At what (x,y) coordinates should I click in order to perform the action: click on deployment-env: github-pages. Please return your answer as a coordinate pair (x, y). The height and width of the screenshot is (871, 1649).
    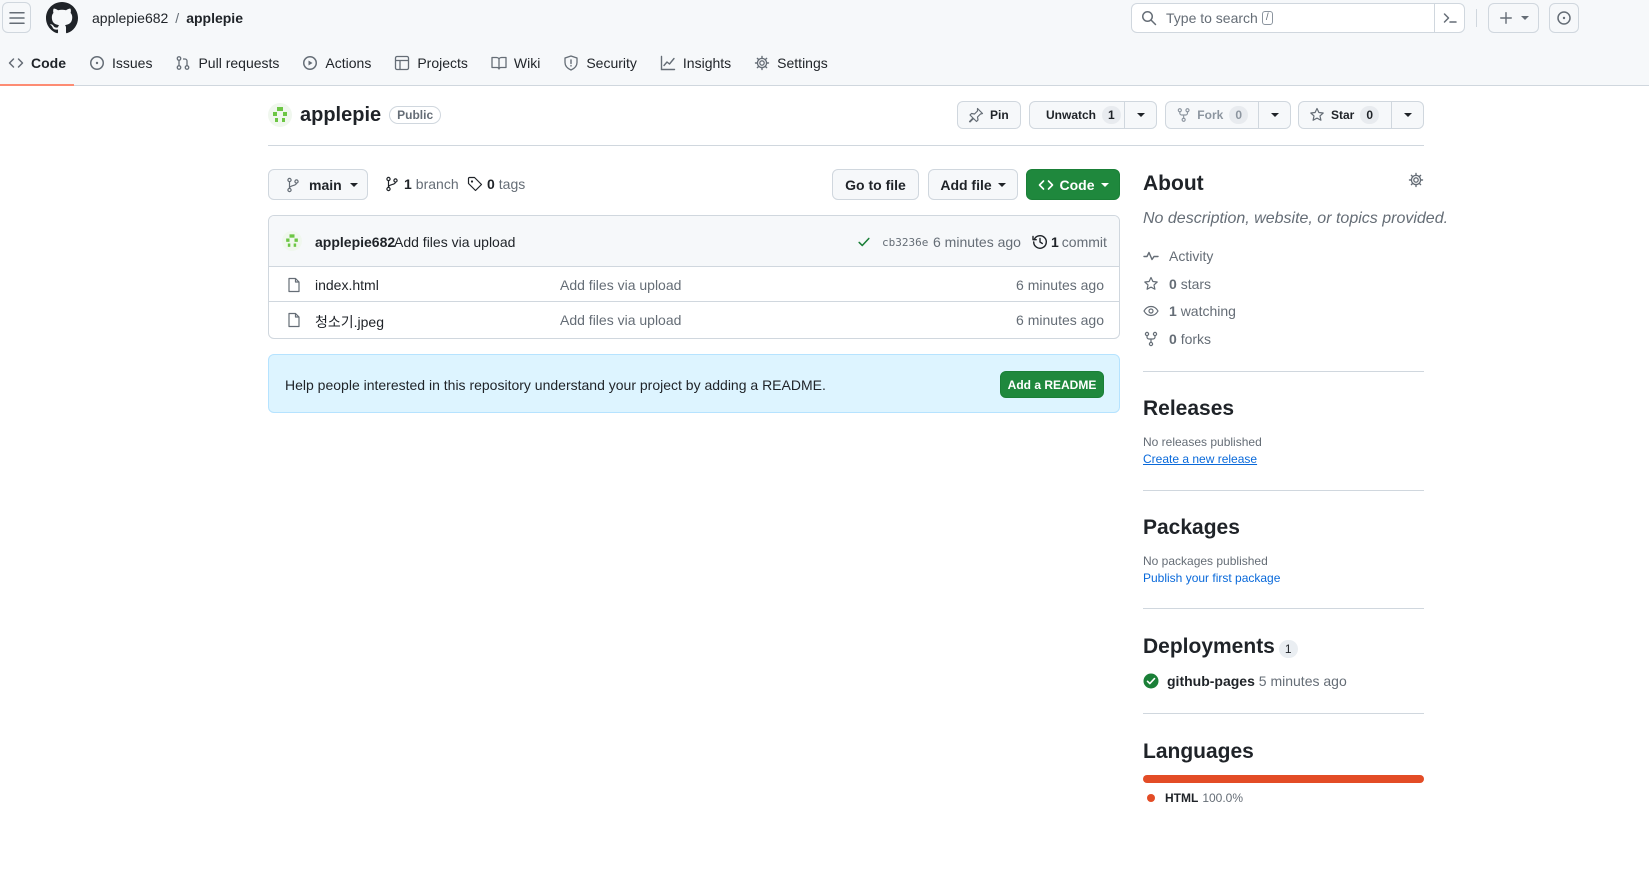
    Looking at the image, I should click on (1211, 681).